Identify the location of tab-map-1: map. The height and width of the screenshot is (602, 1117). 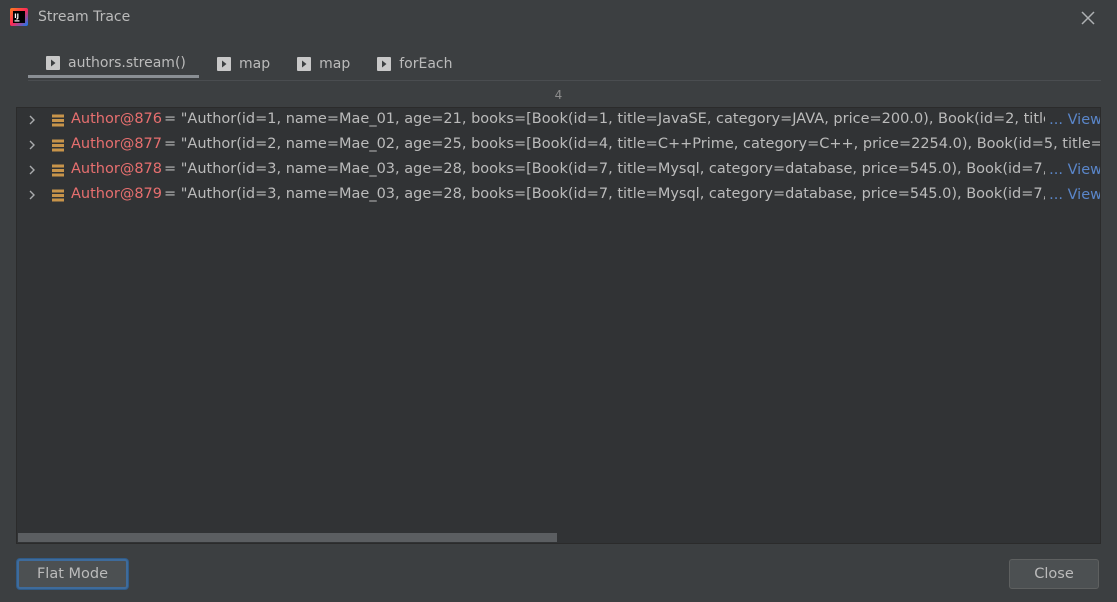
(239, 64).